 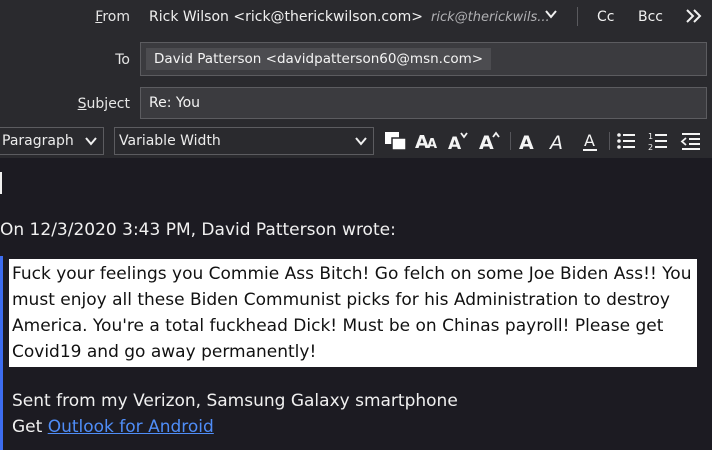 What do you see at coordinates (650, 136) in the screenshot?
I see `svg-text: 1` at bounding box center [650, 136].